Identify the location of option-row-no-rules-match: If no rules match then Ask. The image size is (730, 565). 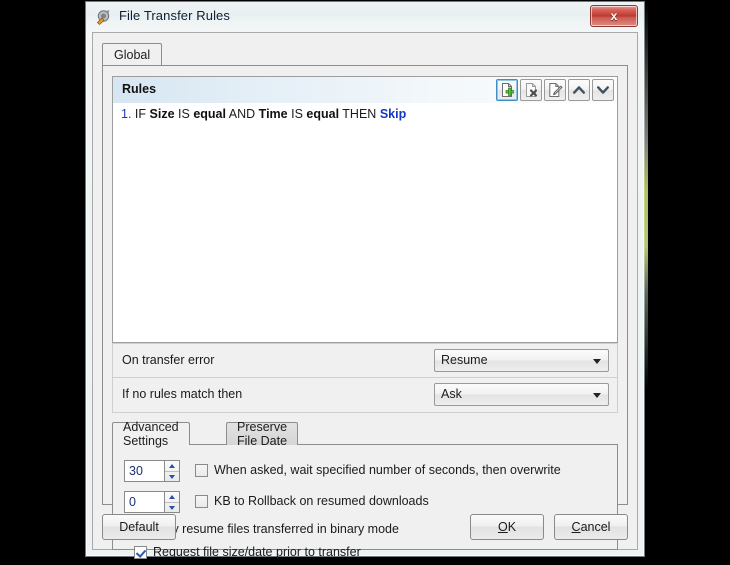
(365, 395).